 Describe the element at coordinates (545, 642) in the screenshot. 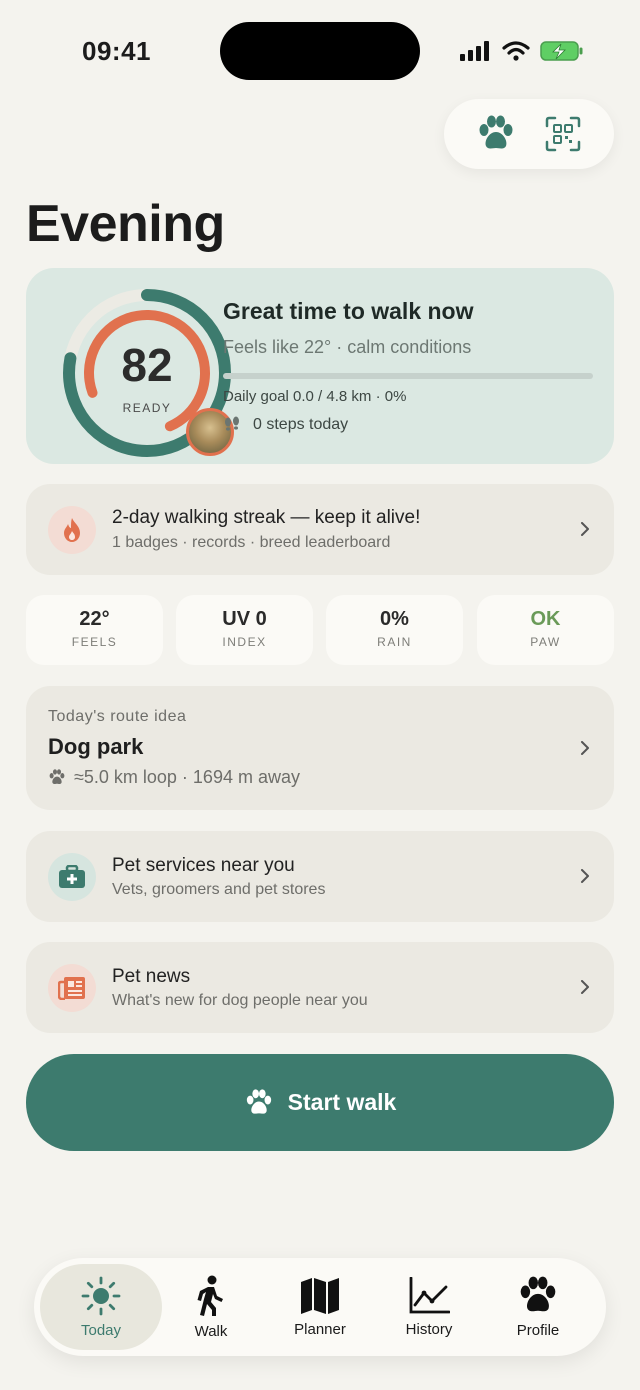

I see `metric-label: PAW` at that location.